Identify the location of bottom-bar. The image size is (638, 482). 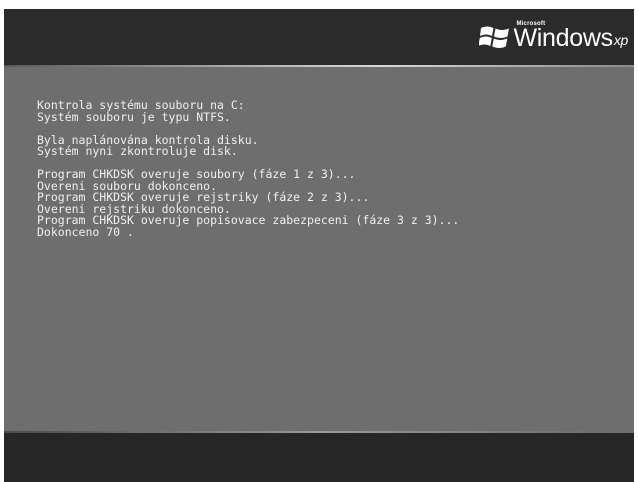
(319, 457).